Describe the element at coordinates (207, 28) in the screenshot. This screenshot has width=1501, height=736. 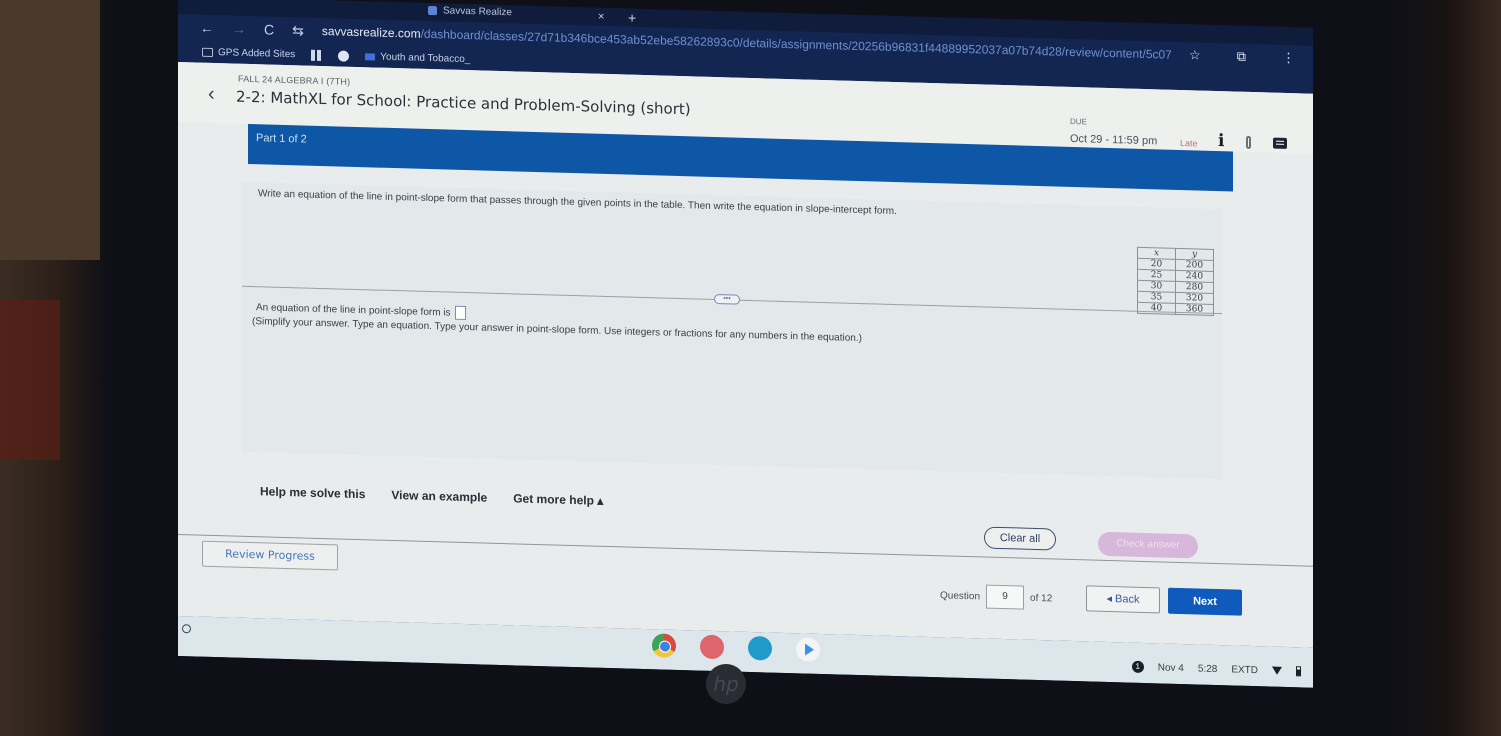
I see `back-arrow-icon: ←` at that location.